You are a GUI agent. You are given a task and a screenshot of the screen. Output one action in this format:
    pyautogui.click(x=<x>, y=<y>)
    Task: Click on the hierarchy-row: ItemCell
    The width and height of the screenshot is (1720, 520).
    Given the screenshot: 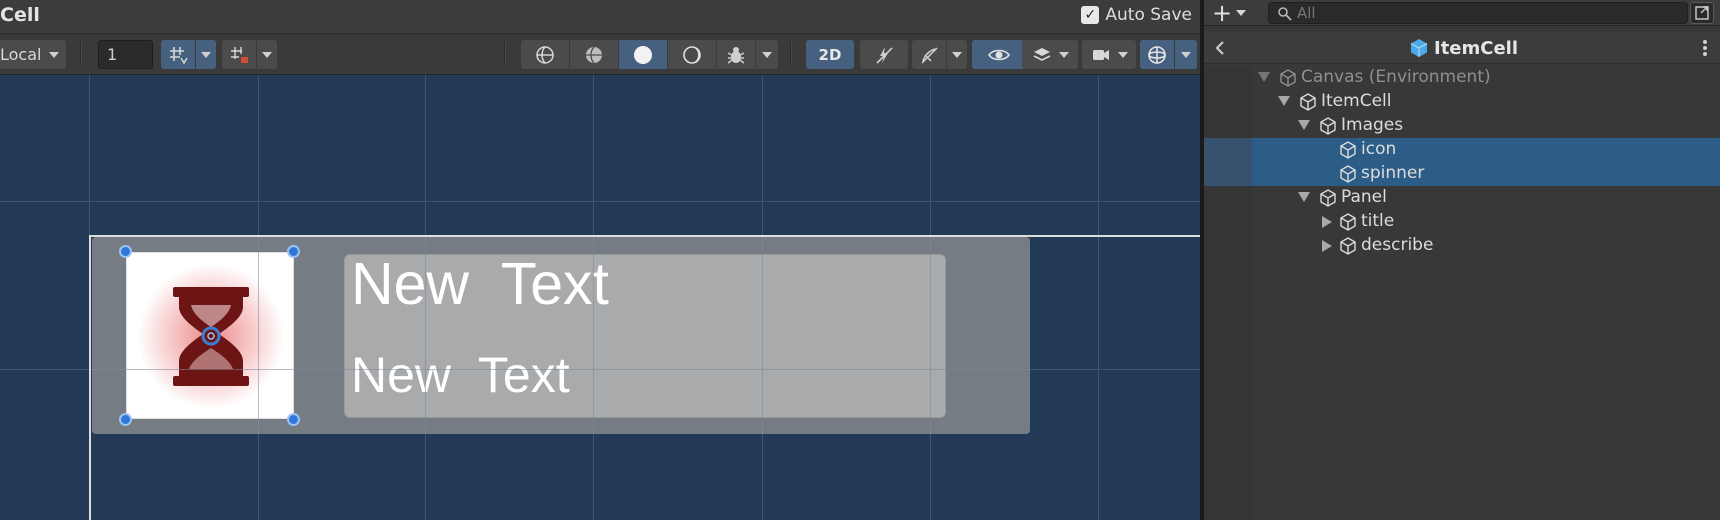 What is the action you would take?
    pyautogui.click(x=1462, y=102)
    